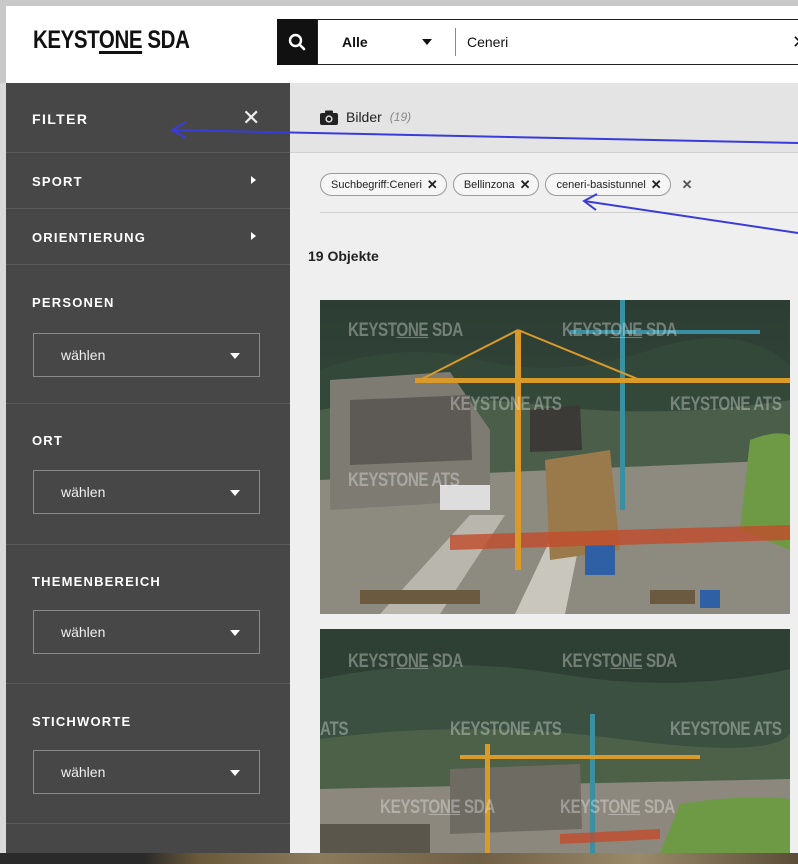  What do you see at coordinates (146, 492) in the screenshot?
I see `ort-select: wählen` at bounding box center [146, 492].